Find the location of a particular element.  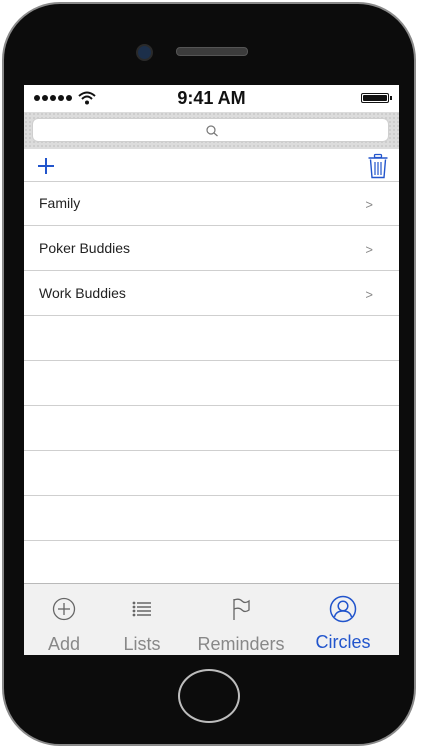

home-button is located at coordinates (209, 696).